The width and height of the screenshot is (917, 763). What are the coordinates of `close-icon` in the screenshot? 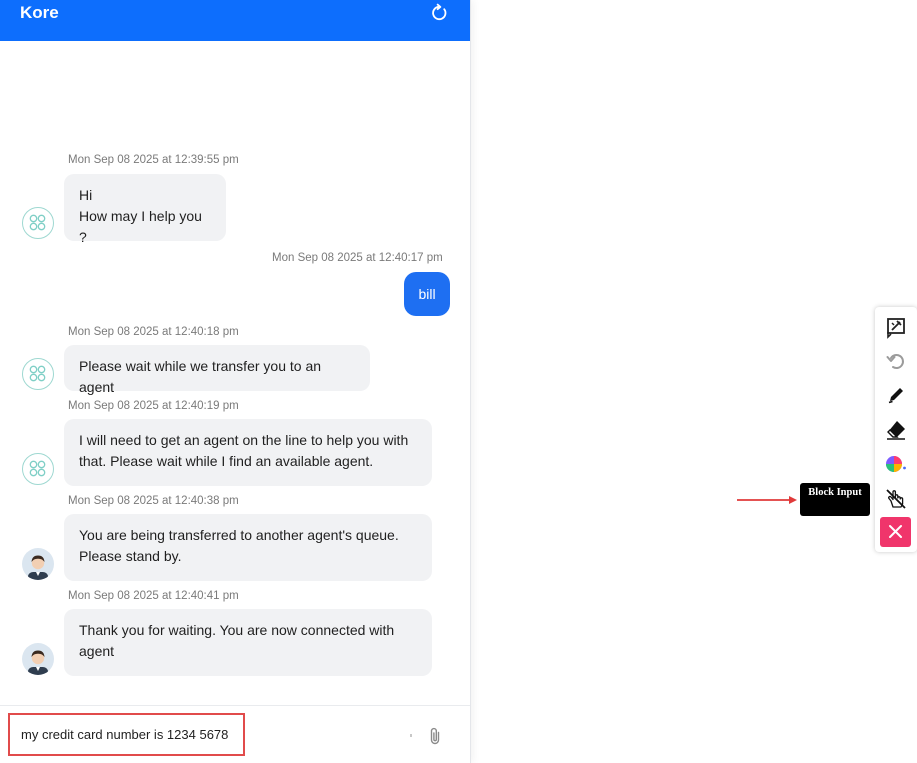 It's located at (895, 531).